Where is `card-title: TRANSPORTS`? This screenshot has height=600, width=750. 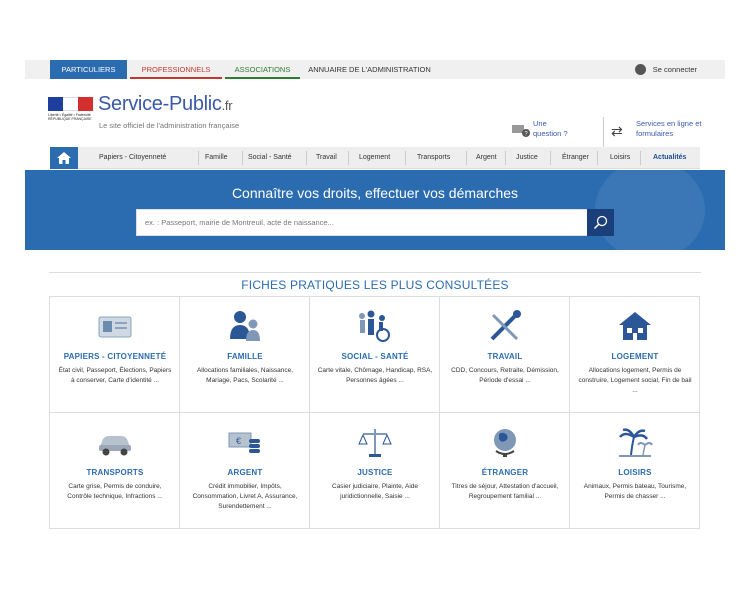
card-title: TRANSPORTS is located at coordinates (115, 472).